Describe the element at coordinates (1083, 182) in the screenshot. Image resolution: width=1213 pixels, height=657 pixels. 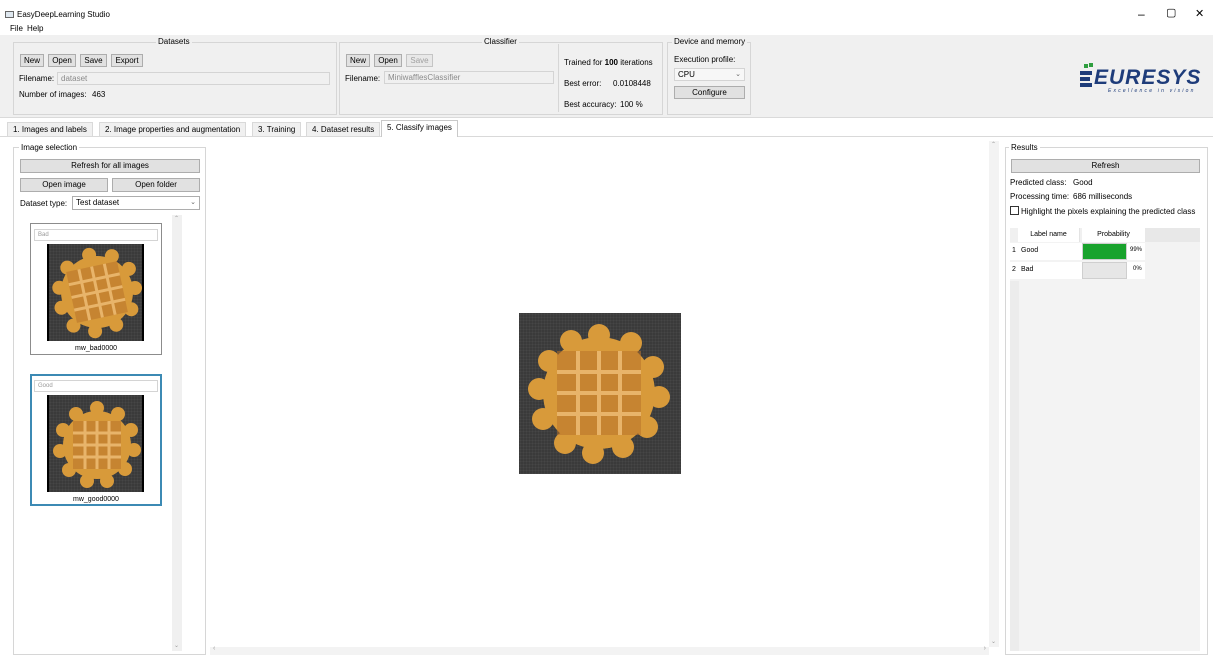
I see `predicted-class-value: Good` at that location.